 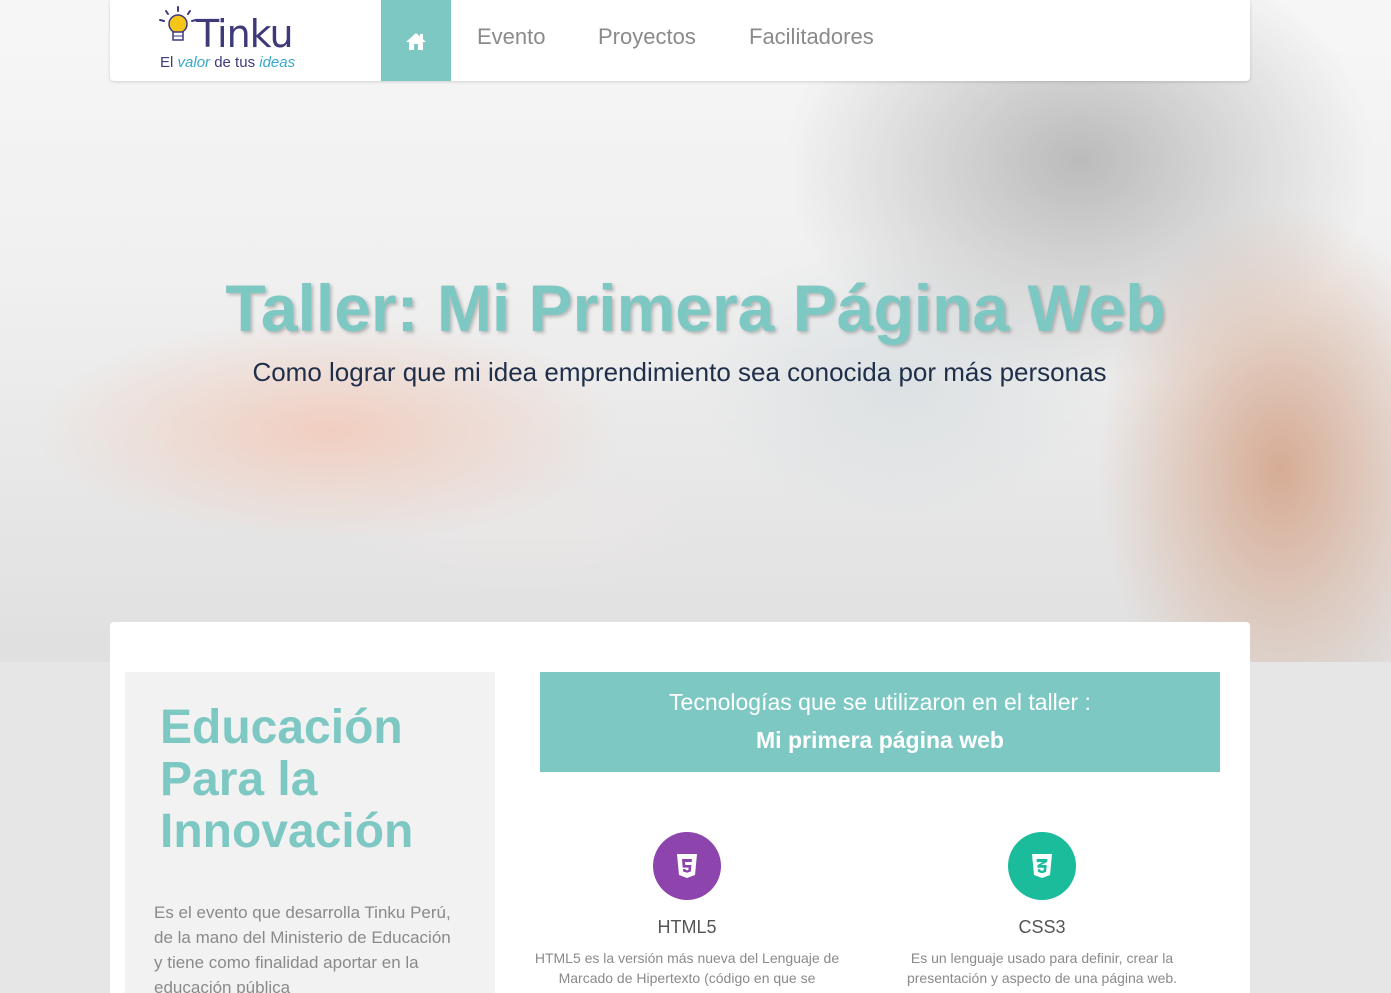 I want to click on tagline-part: El, so click(x=167, y=62).